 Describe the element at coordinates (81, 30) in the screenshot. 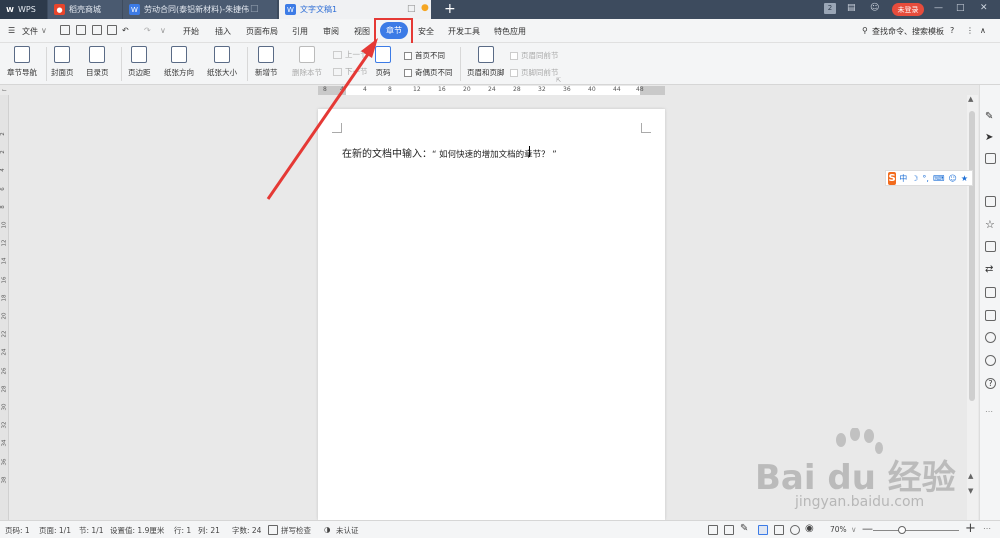

I see `export-pdf-icon` at that location.